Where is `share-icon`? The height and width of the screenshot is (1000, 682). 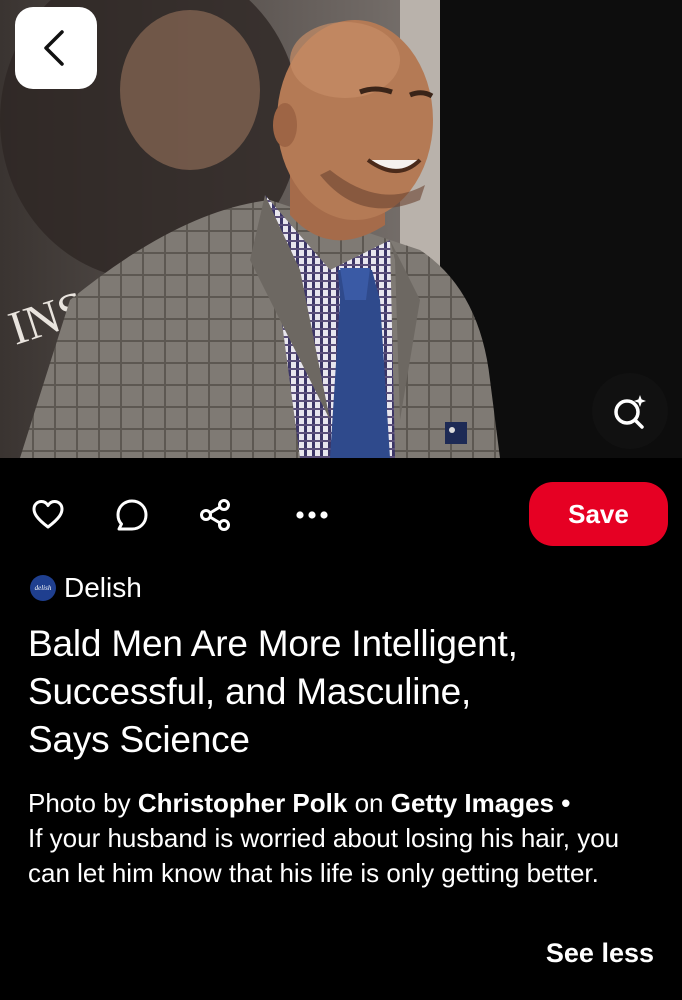
share-icon is located at coordinates (215, 515).